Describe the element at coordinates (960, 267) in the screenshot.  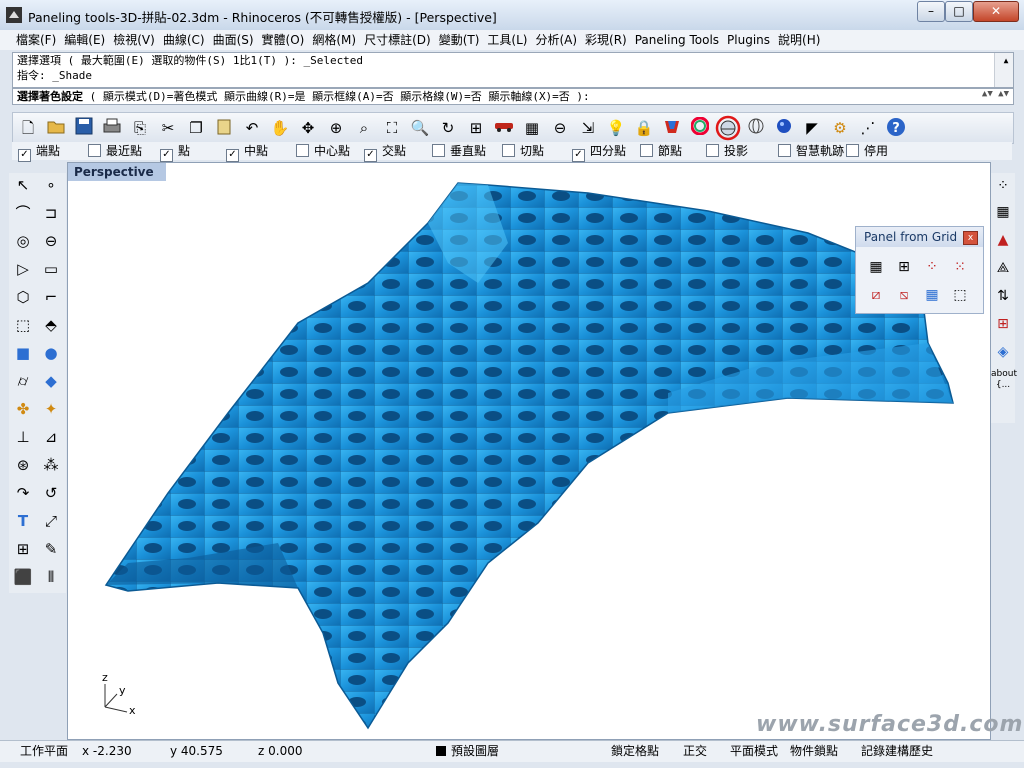
I see `panel-points-3d-icon: ⁙` at that location.